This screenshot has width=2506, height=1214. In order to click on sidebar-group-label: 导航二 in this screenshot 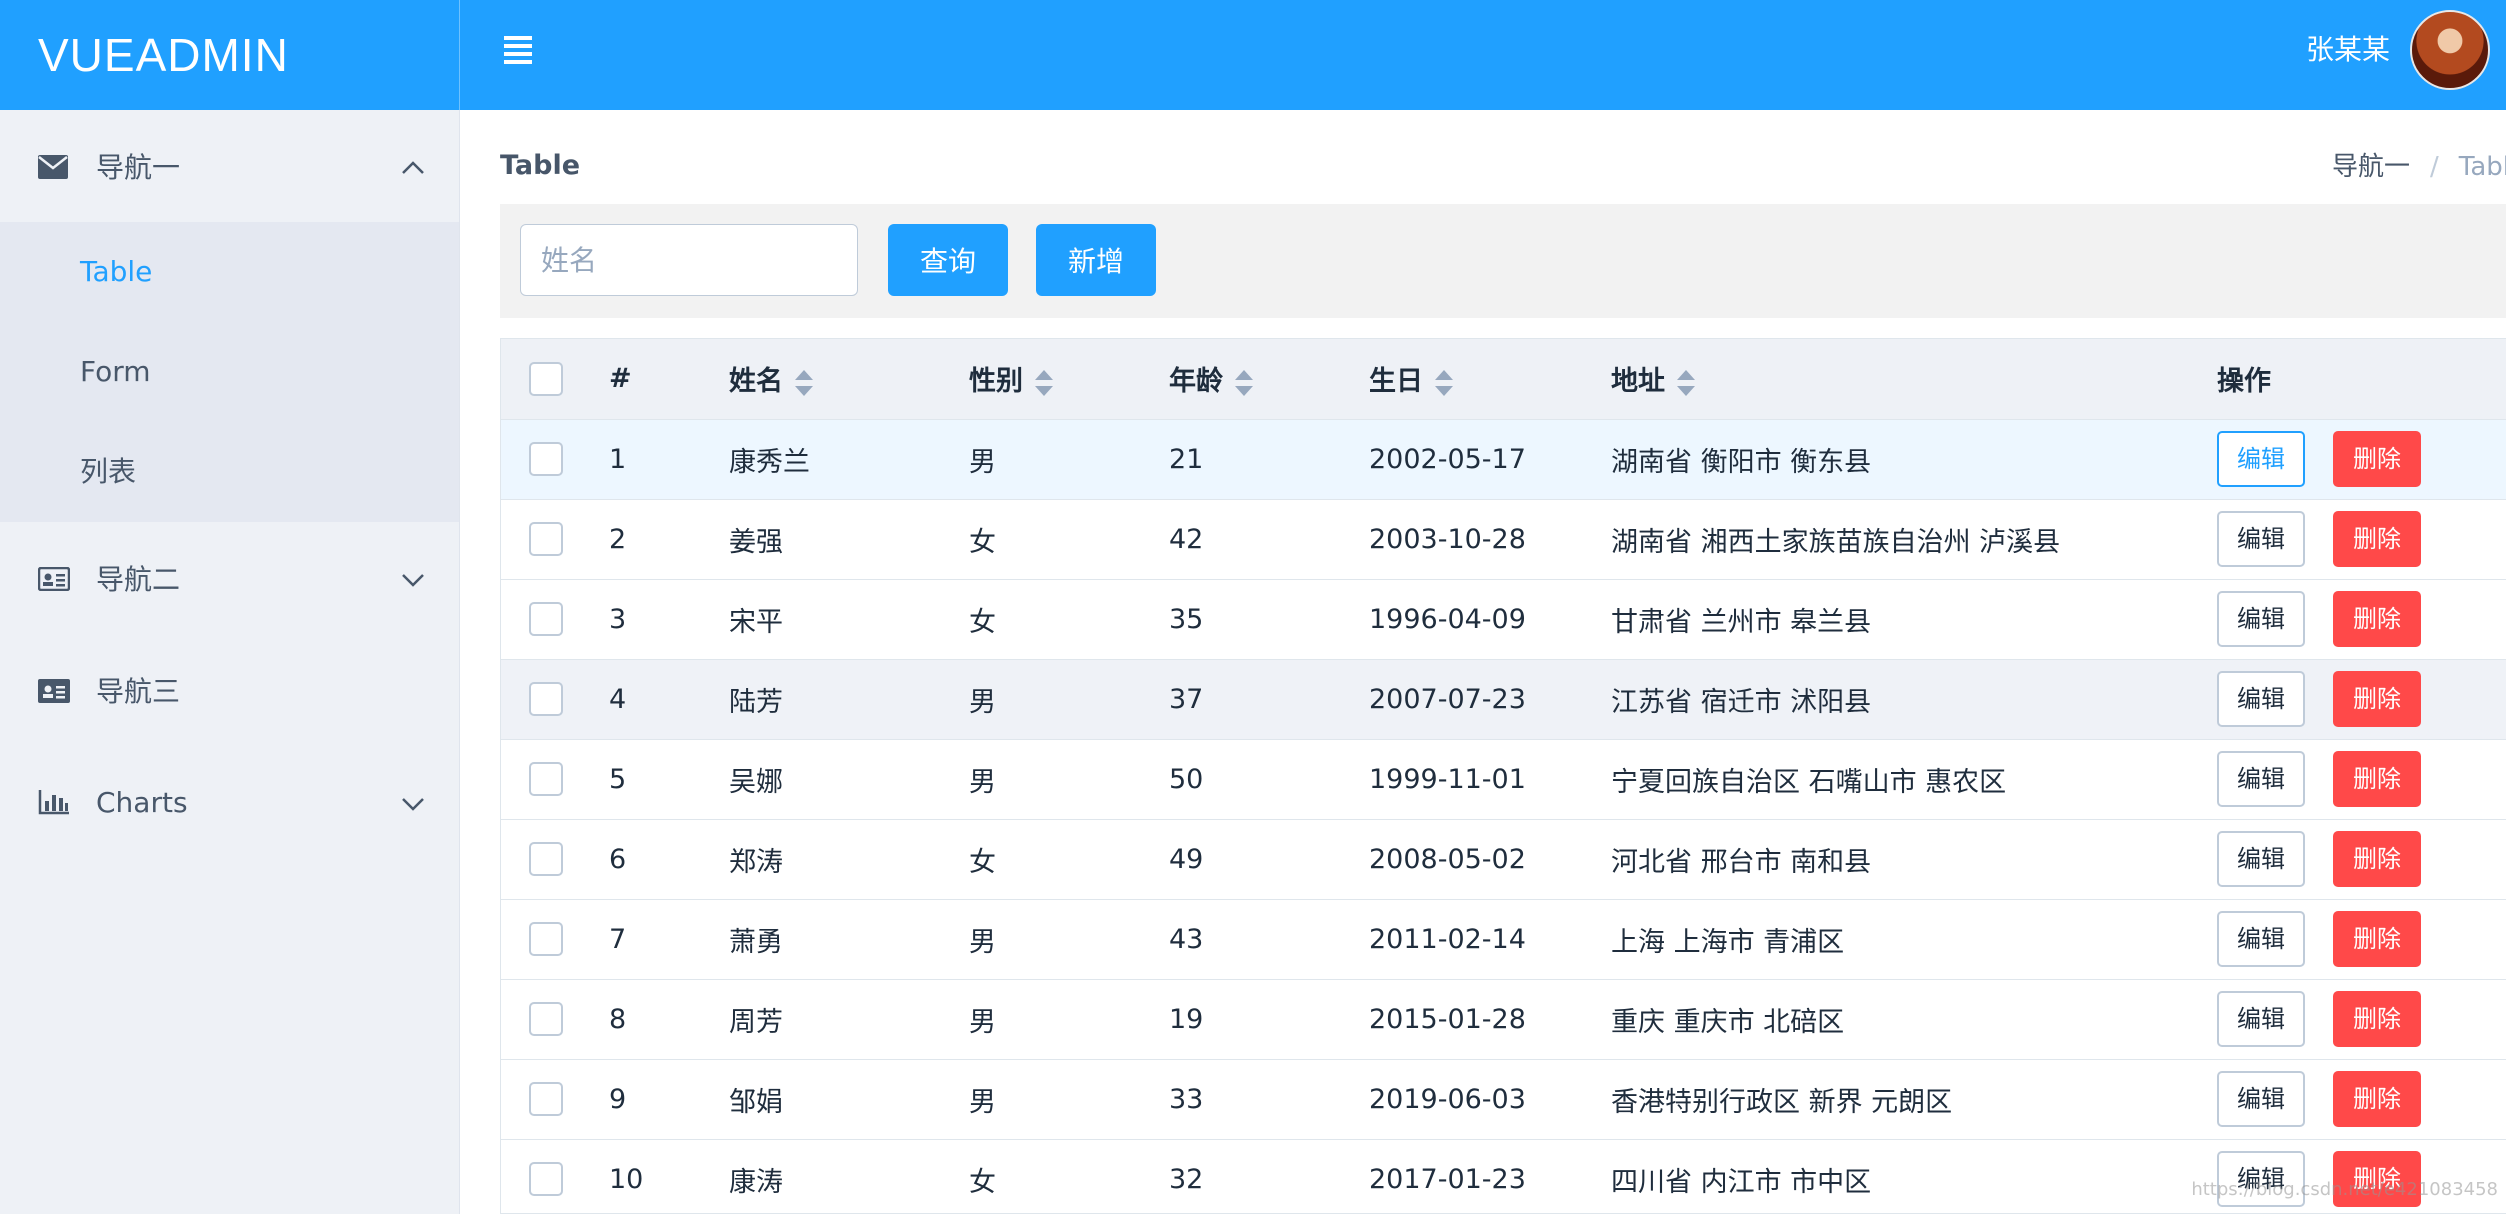, I will do `click(138, 579)`.